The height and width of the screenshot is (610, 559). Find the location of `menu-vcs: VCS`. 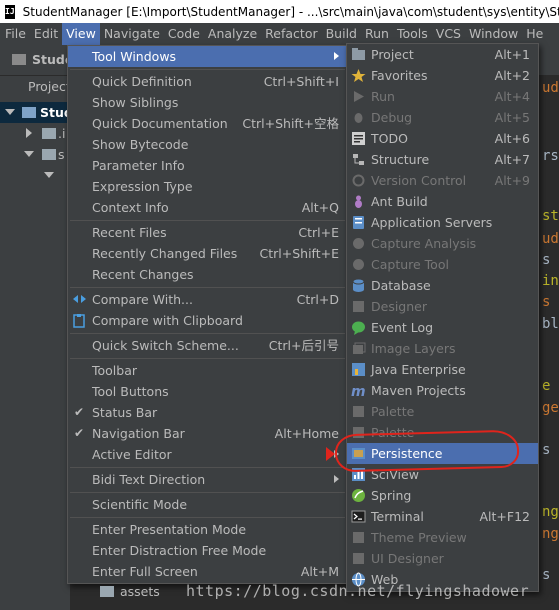

menu-vcs: VCS is located at coordinates (448, 34).